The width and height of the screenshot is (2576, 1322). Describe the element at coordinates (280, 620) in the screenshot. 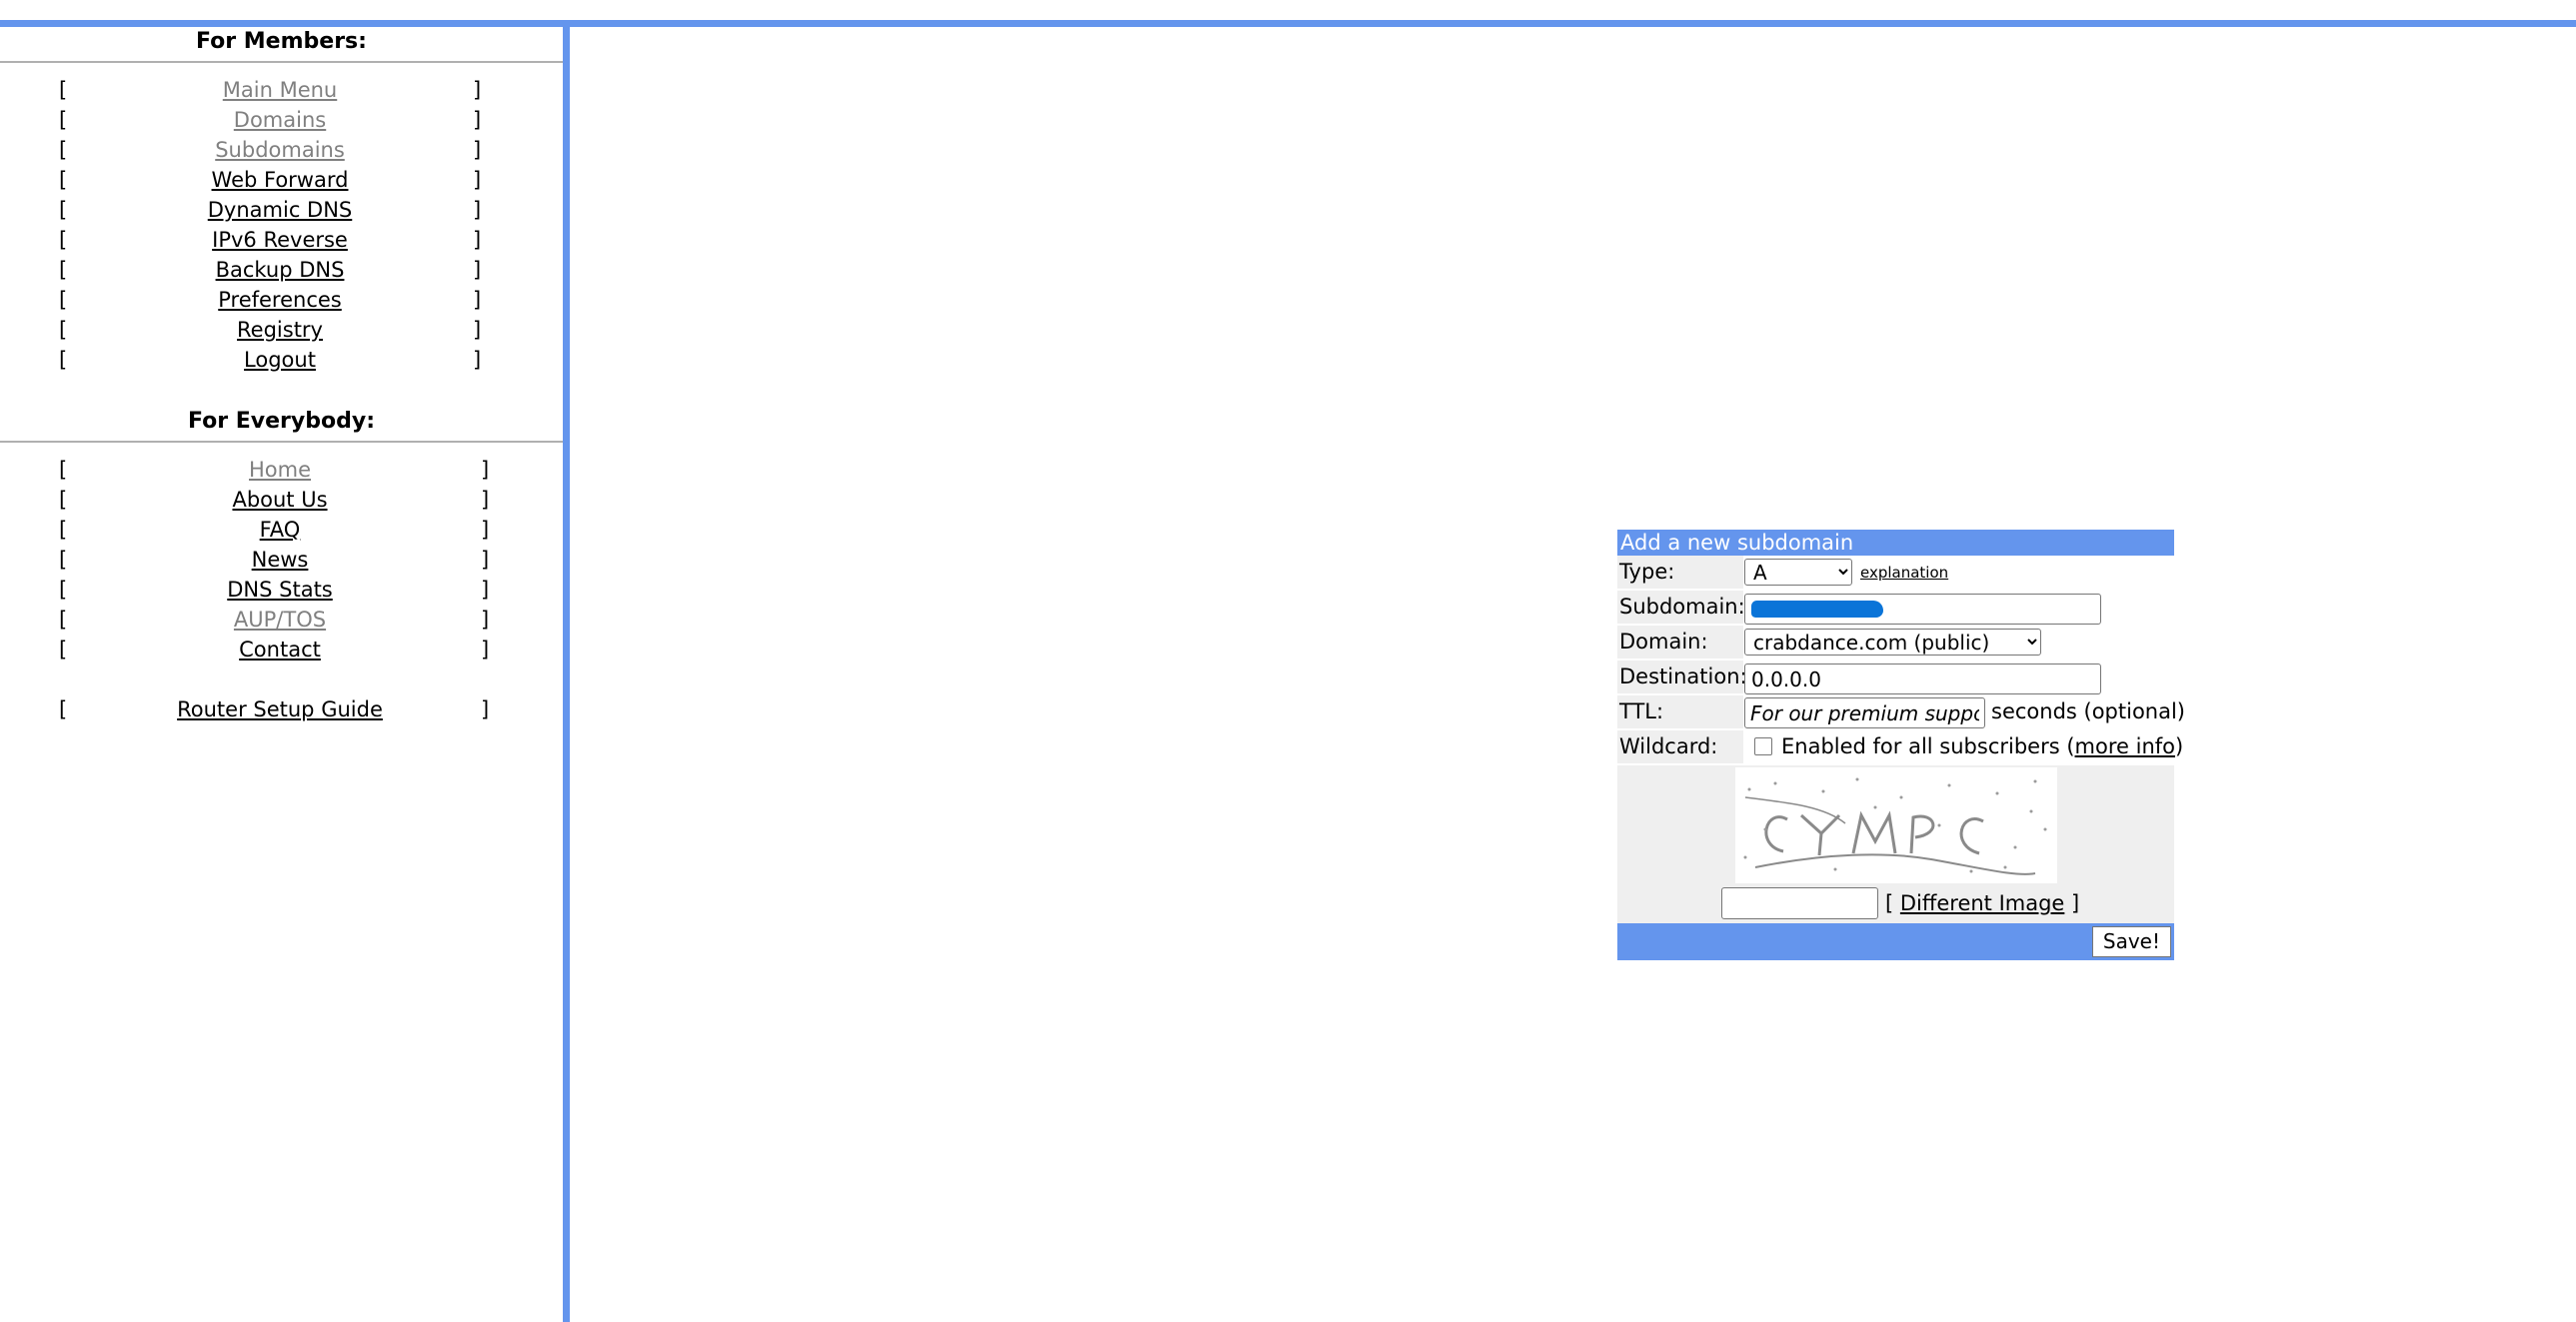

I see `sidebar-link-aup-tos: AUP/TOS` at that location.